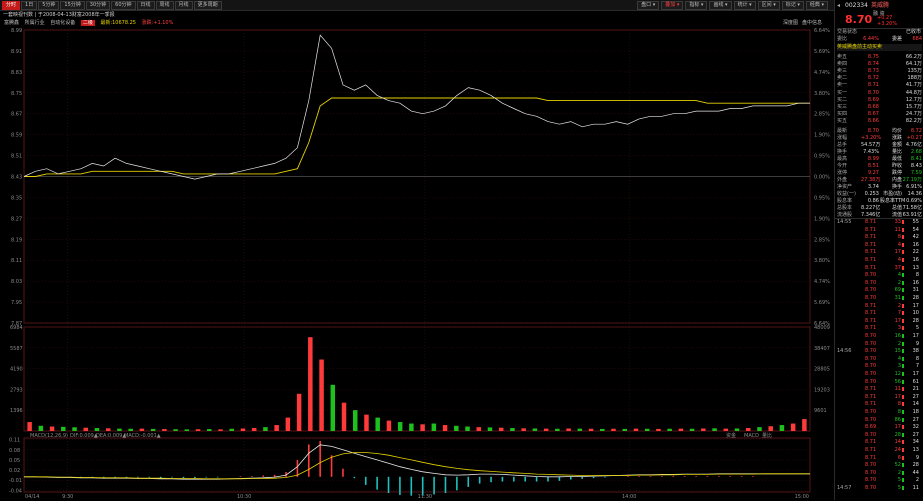 The height and width of the screenshot is (501, 923). What do you see at coordinates (880, 187) in the screenshot?
I see `stat-row: 净资产 3.74 换手 6.91%` at bounding box center [880, 187].